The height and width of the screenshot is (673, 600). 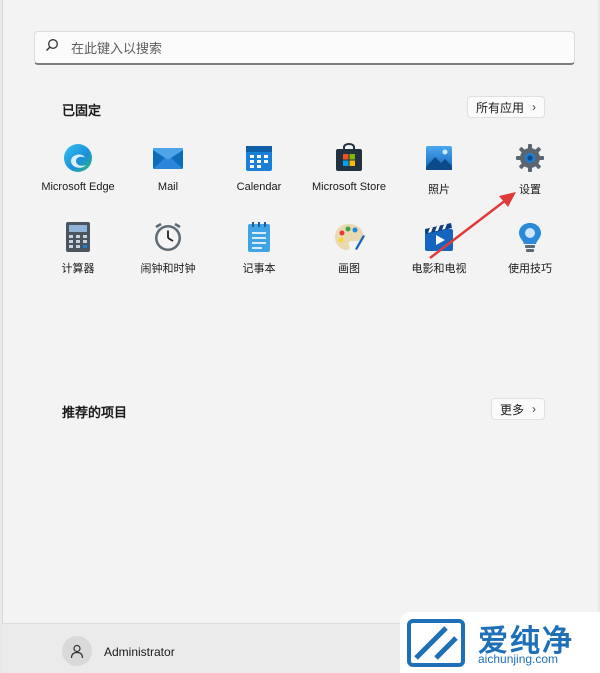 What do you see at coordinates (349, 237) in the screenshot?
I see `paint-palette-icon` at bounding box center [349, 237].